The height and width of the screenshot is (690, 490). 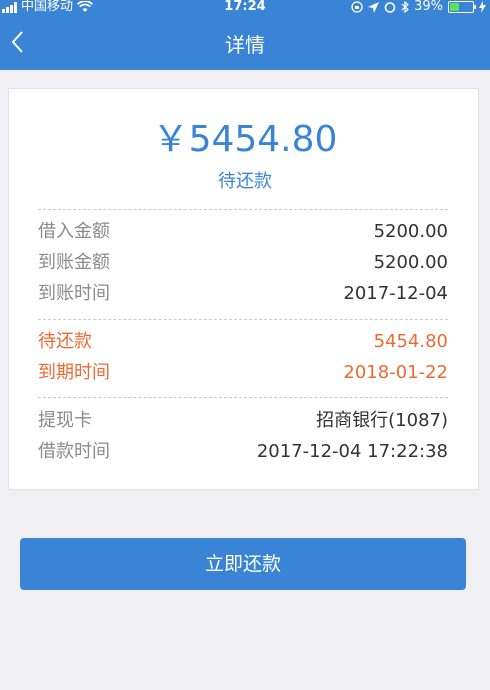 What do you see at coordinates (65, 420) in the screenshot?
I see `row-label: 提现卡` at bounding box center [65, 420].